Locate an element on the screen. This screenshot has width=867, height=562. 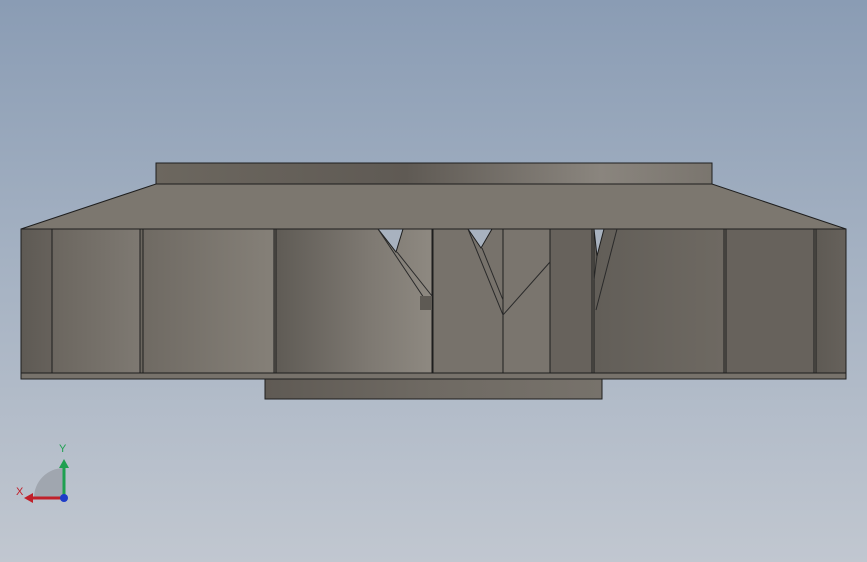
panel-right-edge is located at coordinates (831, 301).